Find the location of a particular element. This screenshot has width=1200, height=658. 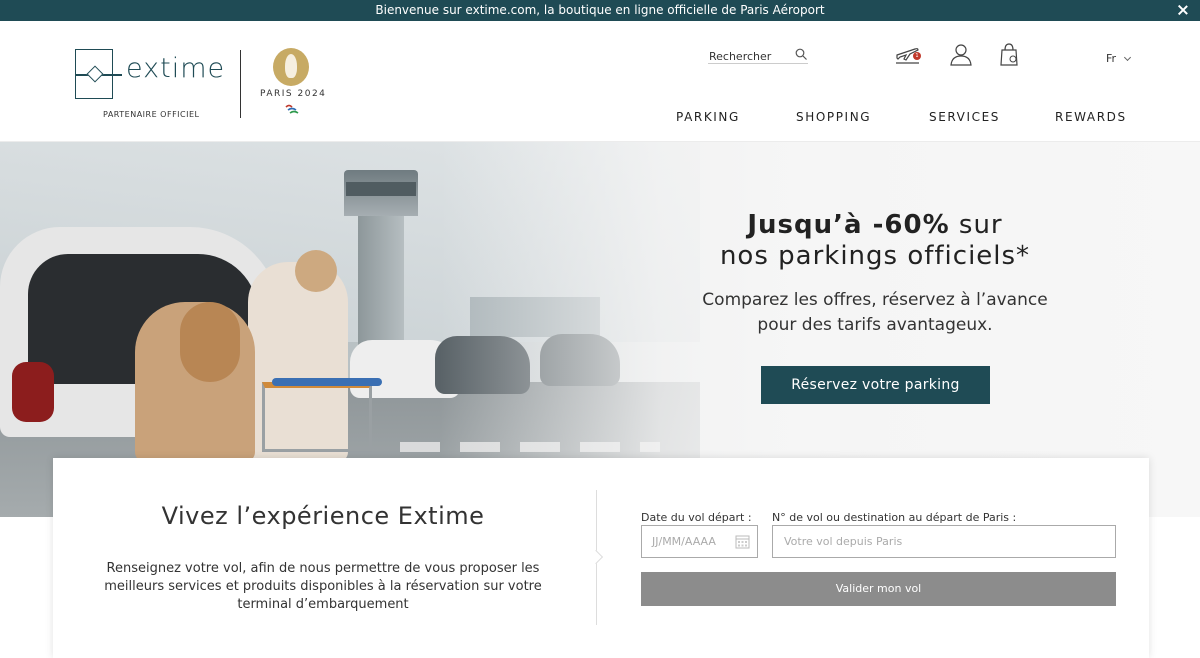

date-field: JJ/MM/AAAA is located at coordinates (699, 541).